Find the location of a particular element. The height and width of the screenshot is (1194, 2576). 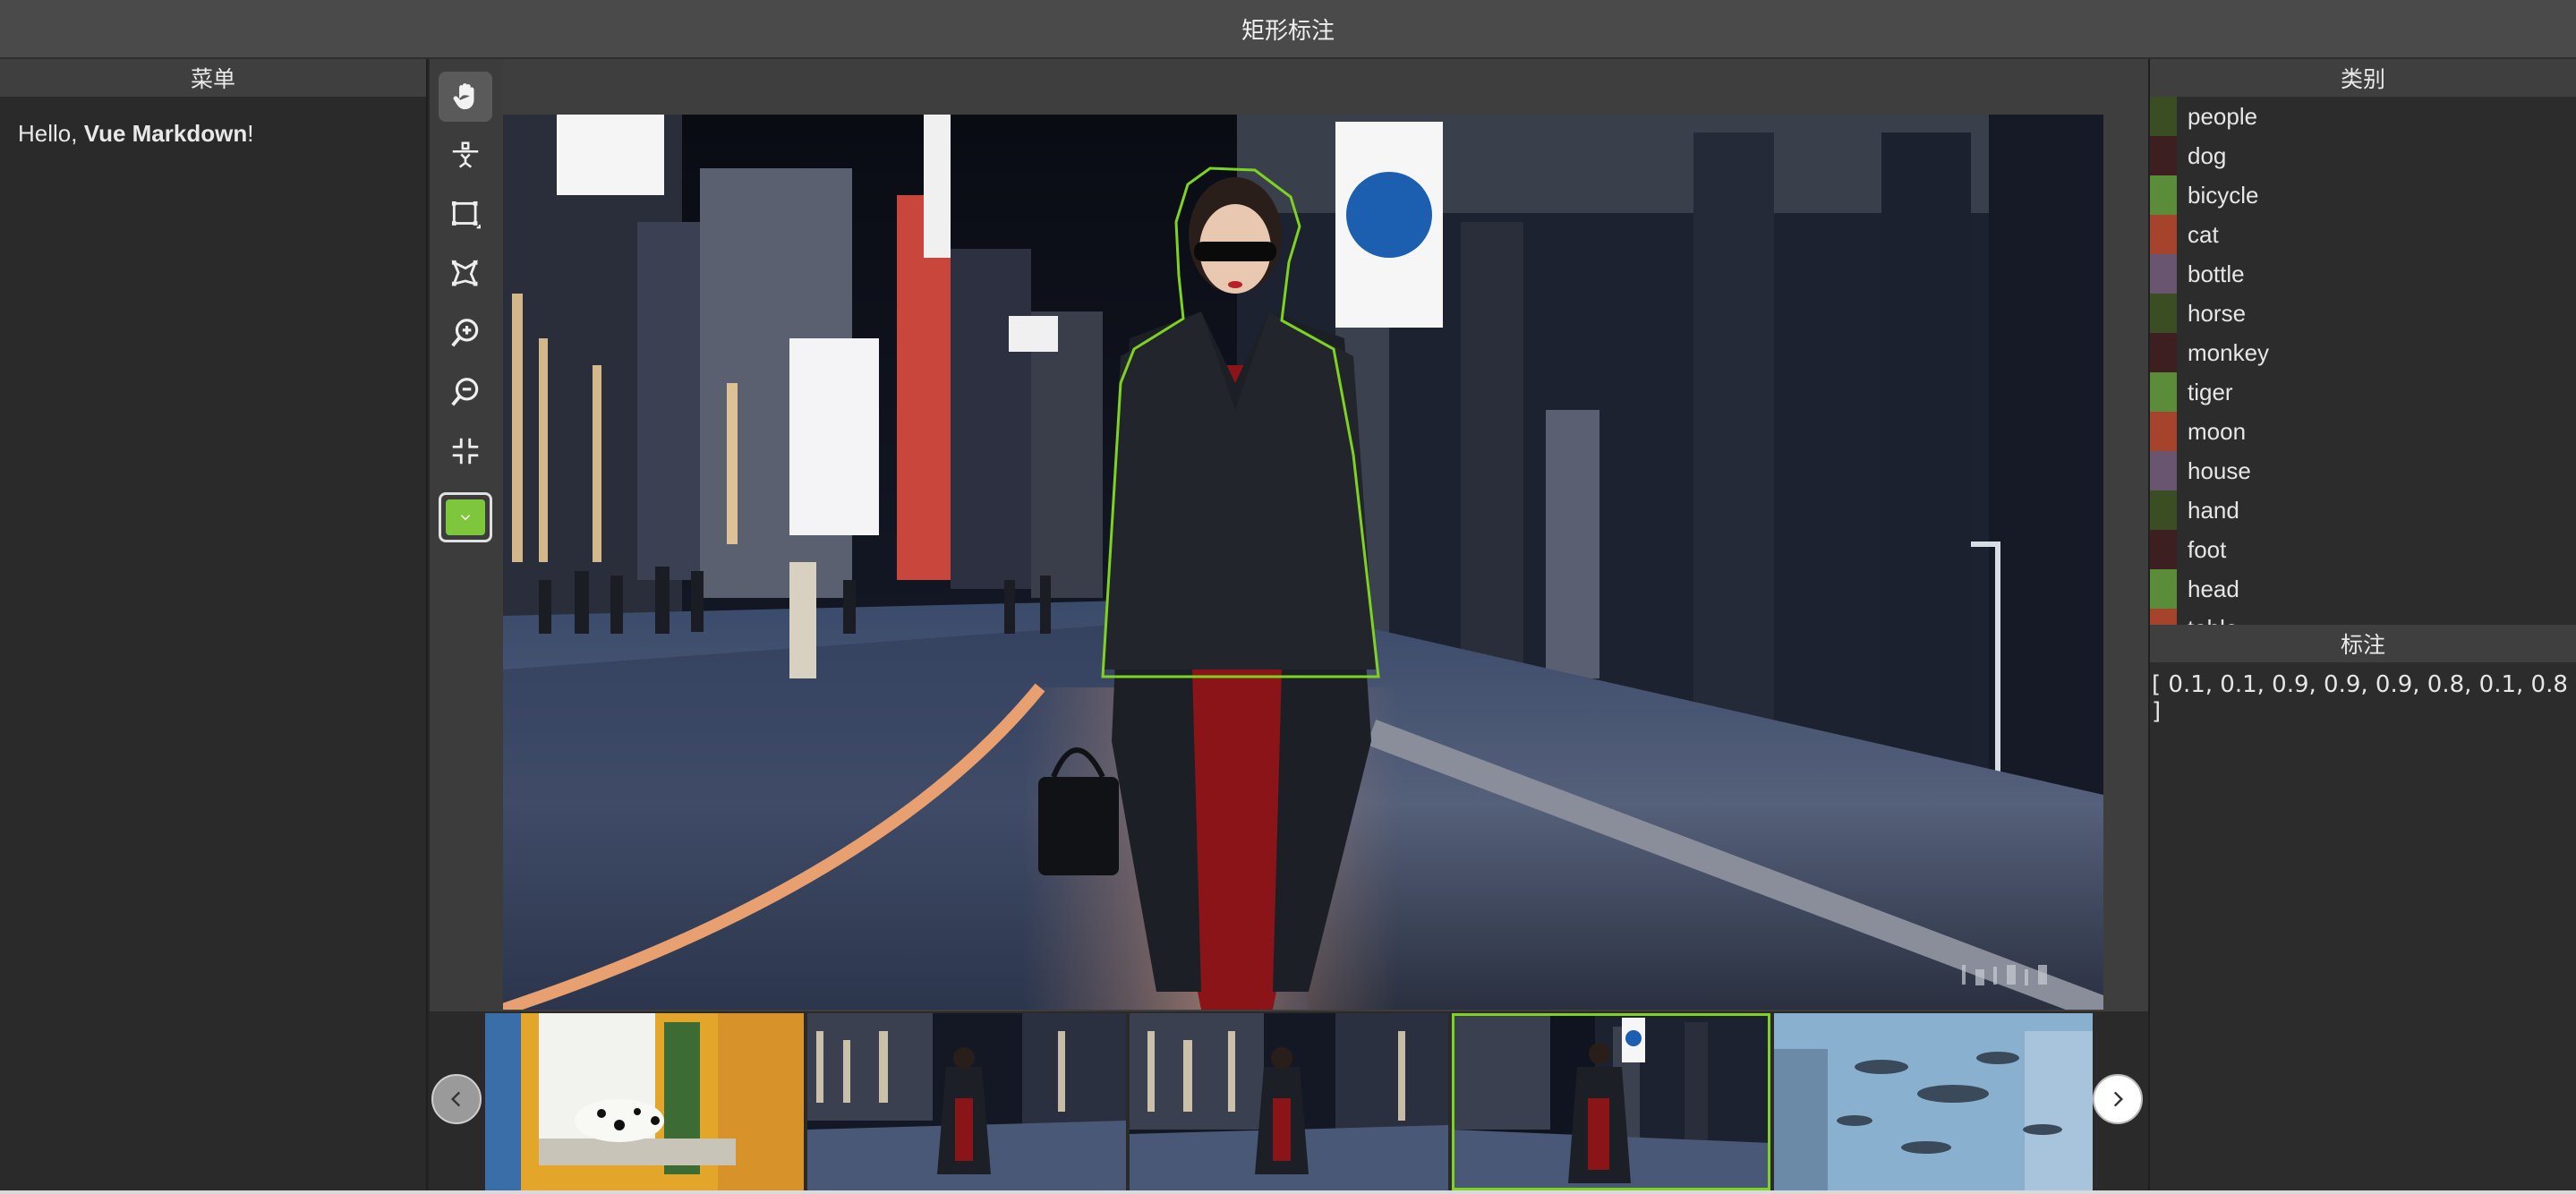

thumb-flying-fish is located at coordinates (1933, 1101).